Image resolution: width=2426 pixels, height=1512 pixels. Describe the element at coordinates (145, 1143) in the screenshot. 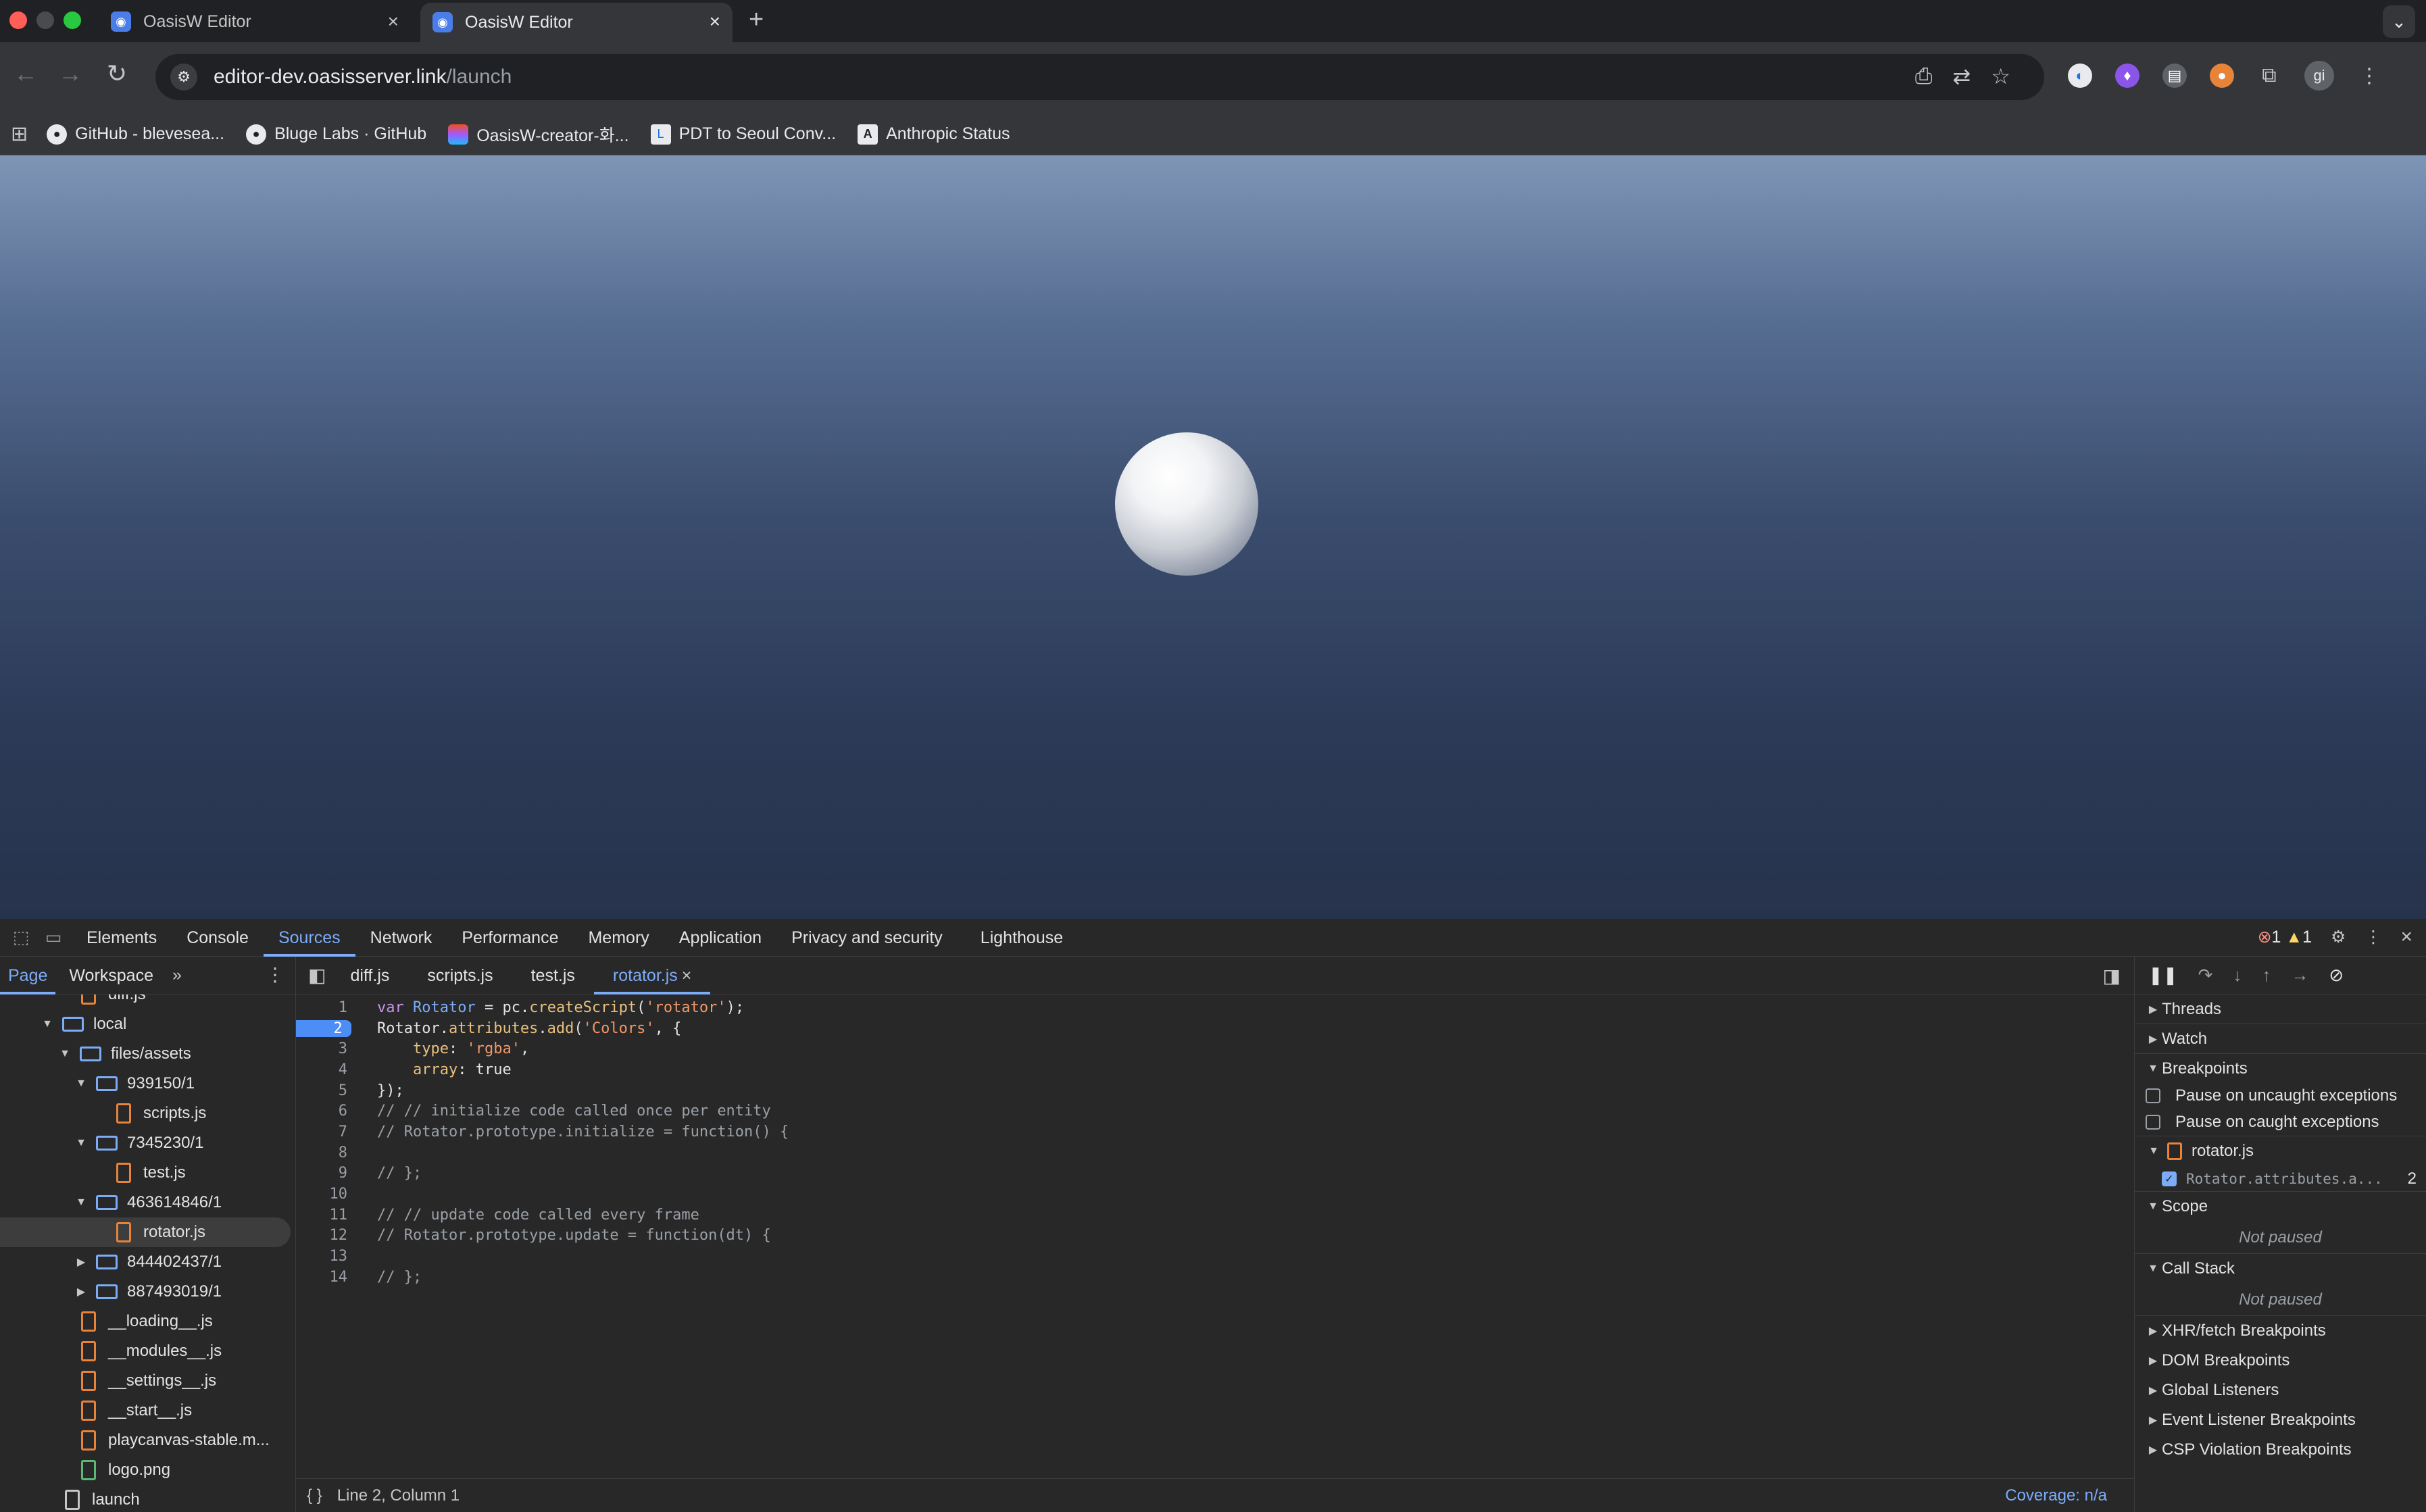

I see `tree-item-7345230: ▼ 7345230/1` at that location.